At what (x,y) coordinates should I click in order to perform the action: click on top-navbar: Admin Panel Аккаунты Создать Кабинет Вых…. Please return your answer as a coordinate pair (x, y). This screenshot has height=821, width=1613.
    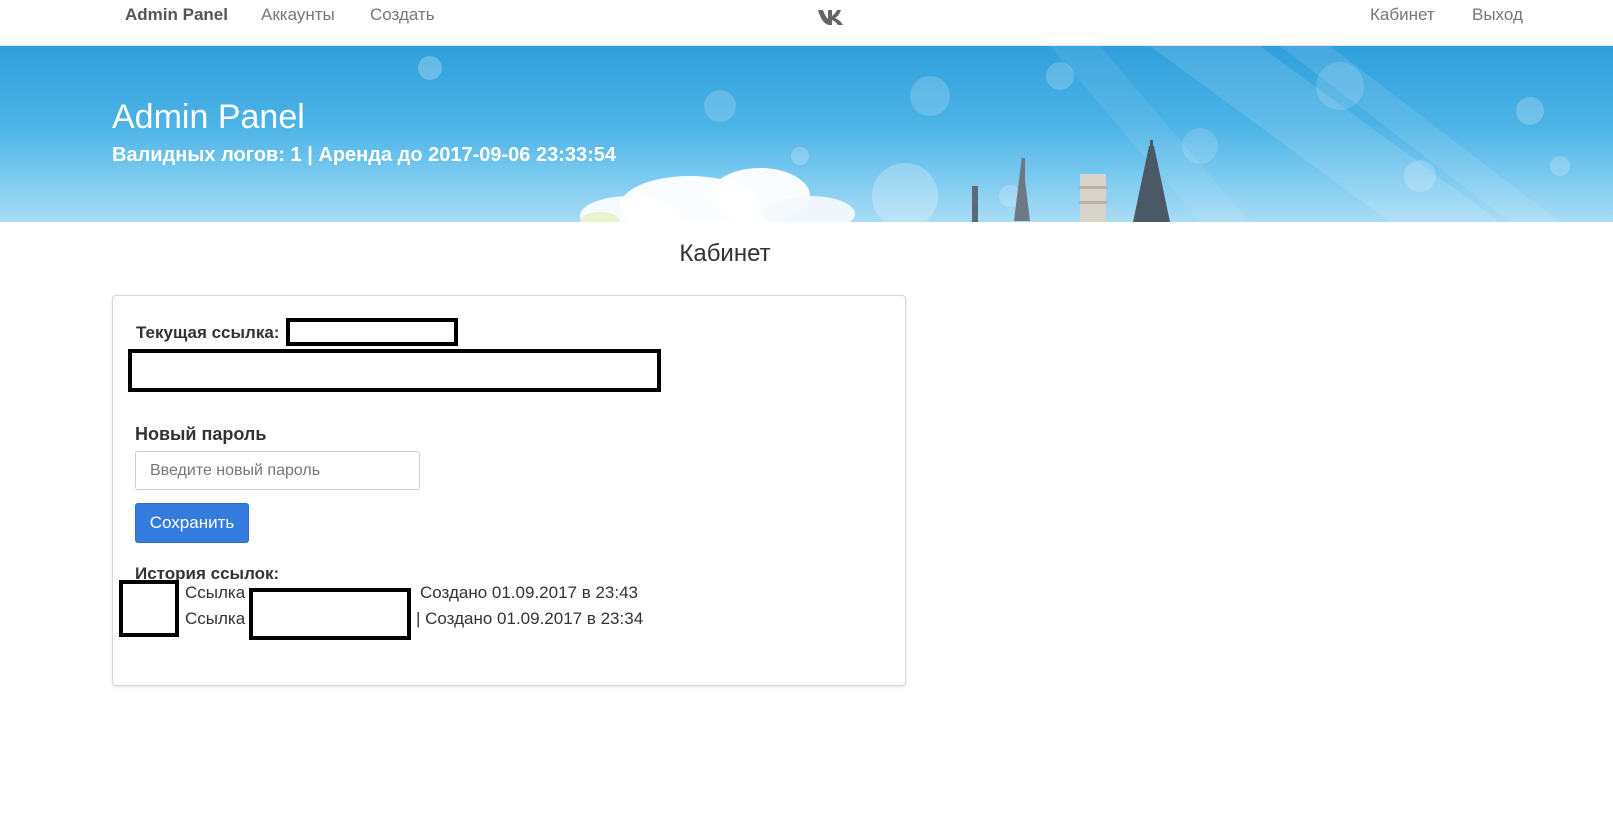
    Looking at the image, I should click on (806, 23).